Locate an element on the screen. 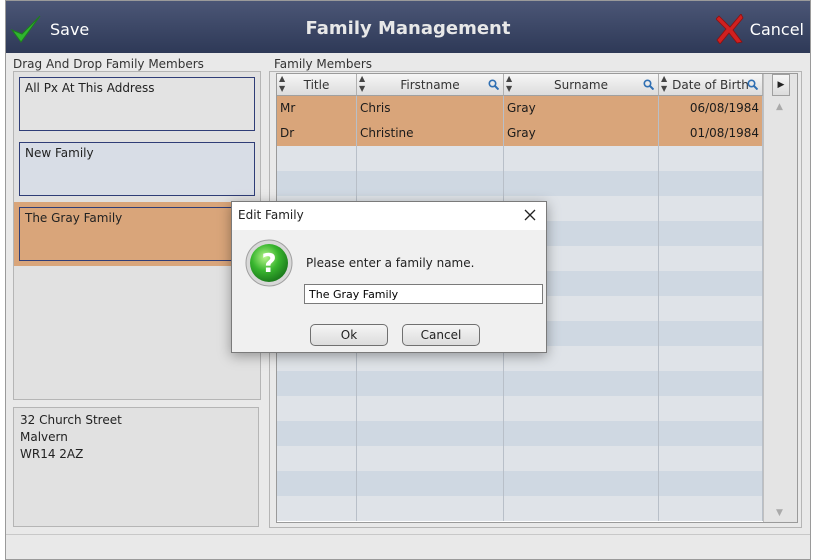  page-title: Family Management is located at coordinates (408, 28).